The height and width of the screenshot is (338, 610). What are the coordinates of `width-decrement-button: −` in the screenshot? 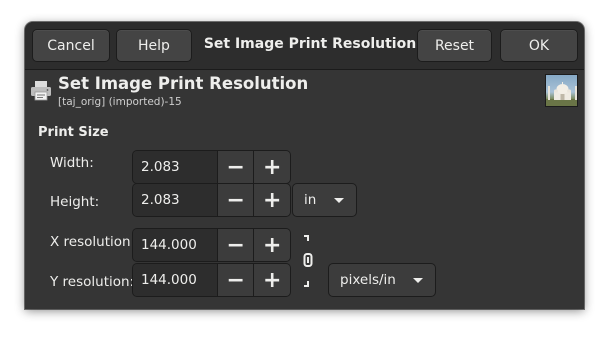 It's located at (236, 167).